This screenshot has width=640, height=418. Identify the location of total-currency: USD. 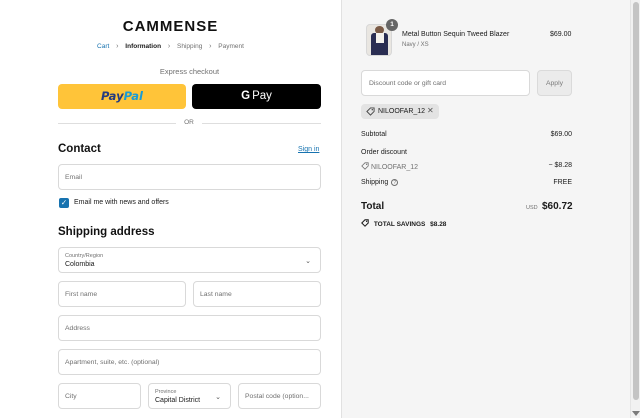
(532, 208).